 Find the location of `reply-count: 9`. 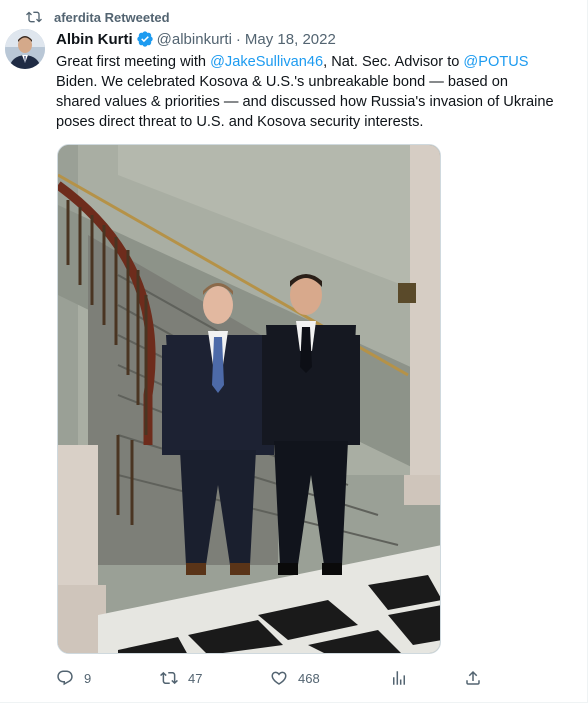

reply-count: 9 is located at coordinates (88, 678).